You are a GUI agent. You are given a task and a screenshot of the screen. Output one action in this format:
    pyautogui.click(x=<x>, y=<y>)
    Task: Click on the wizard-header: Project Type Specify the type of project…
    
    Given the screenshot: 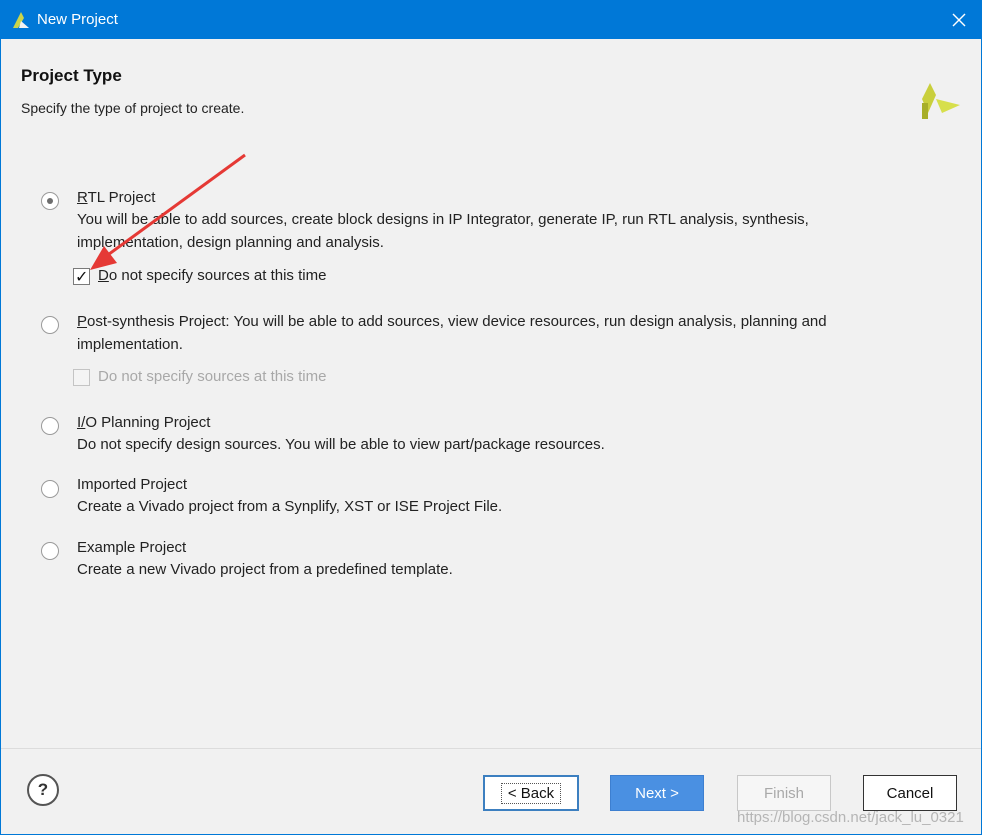 What is the action you would take?
    pyautogui.click(x=491, y=86)
    